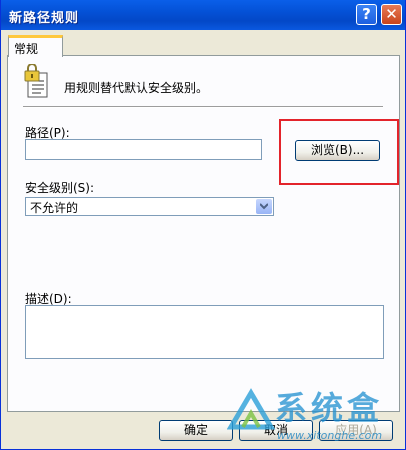 Image resolution: width=406 pixels, height=450 pixels. I want to click on security-level-label: 安全级别(S):, so click(60, 188).